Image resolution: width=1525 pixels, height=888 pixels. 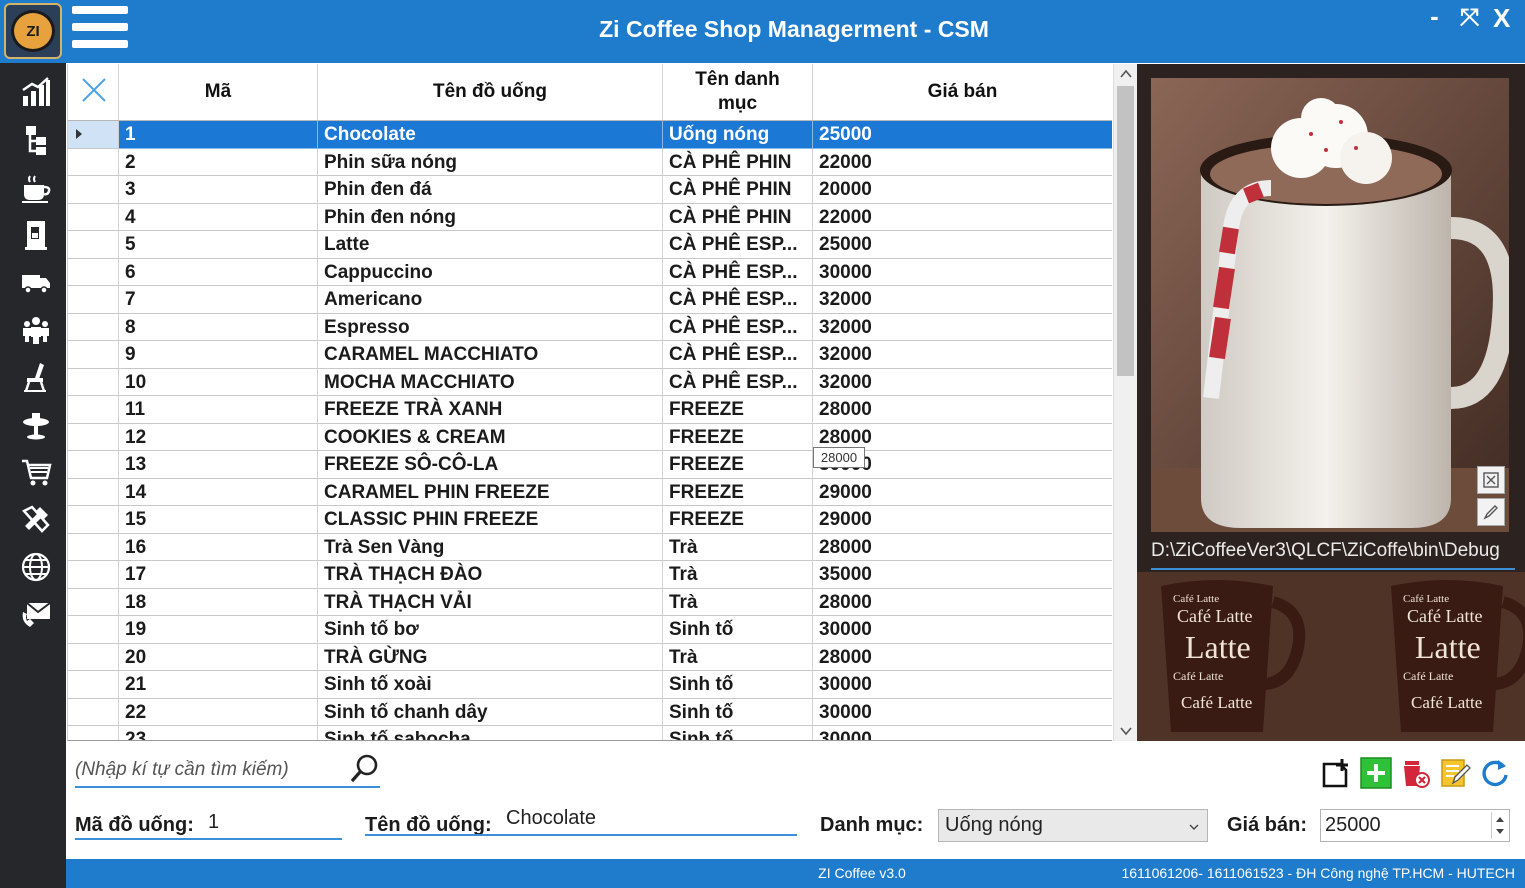 I want to click on header-ma: Mã, so click(x=218, y=92).